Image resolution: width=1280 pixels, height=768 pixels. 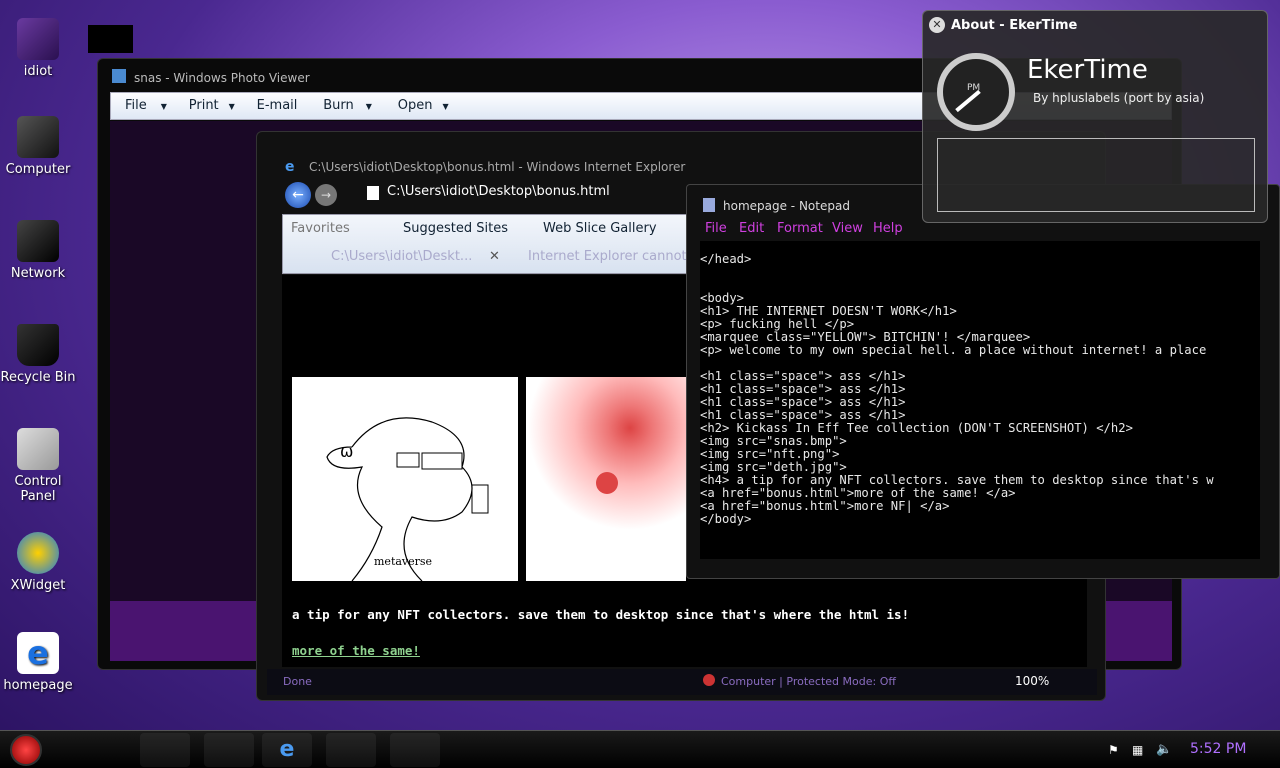 What do you see at coordinates (298, 195) in the screenshot?
I see `back-button: ←` at bounding box center [298, 195].